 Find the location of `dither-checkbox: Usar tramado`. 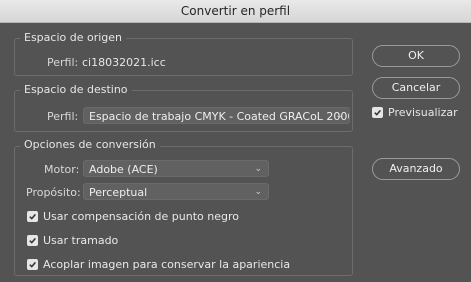

dither-checkbox: Usar tramado is located at coordinates (72, 240).